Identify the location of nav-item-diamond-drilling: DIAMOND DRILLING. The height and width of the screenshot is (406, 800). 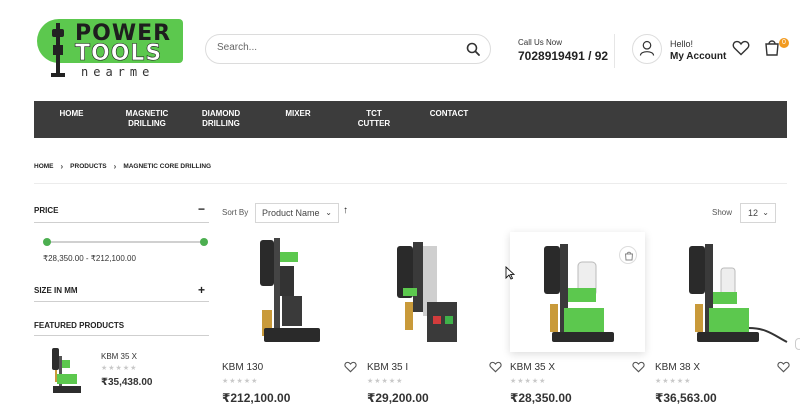
(221, 119).